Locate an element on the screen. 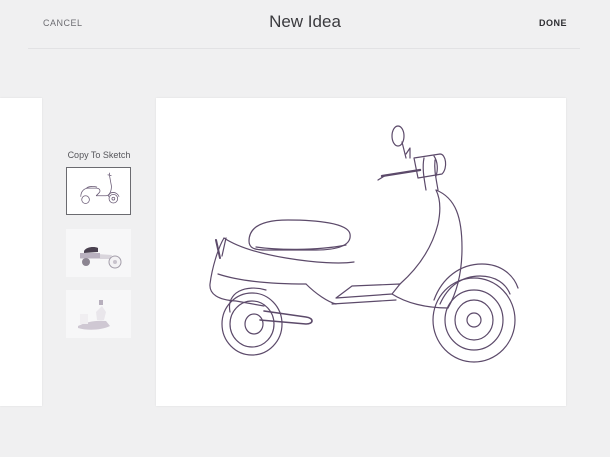 Image resolution: width=610 pixels, height=457 pixels. previous-page-card is located at coordinates (21, 252).